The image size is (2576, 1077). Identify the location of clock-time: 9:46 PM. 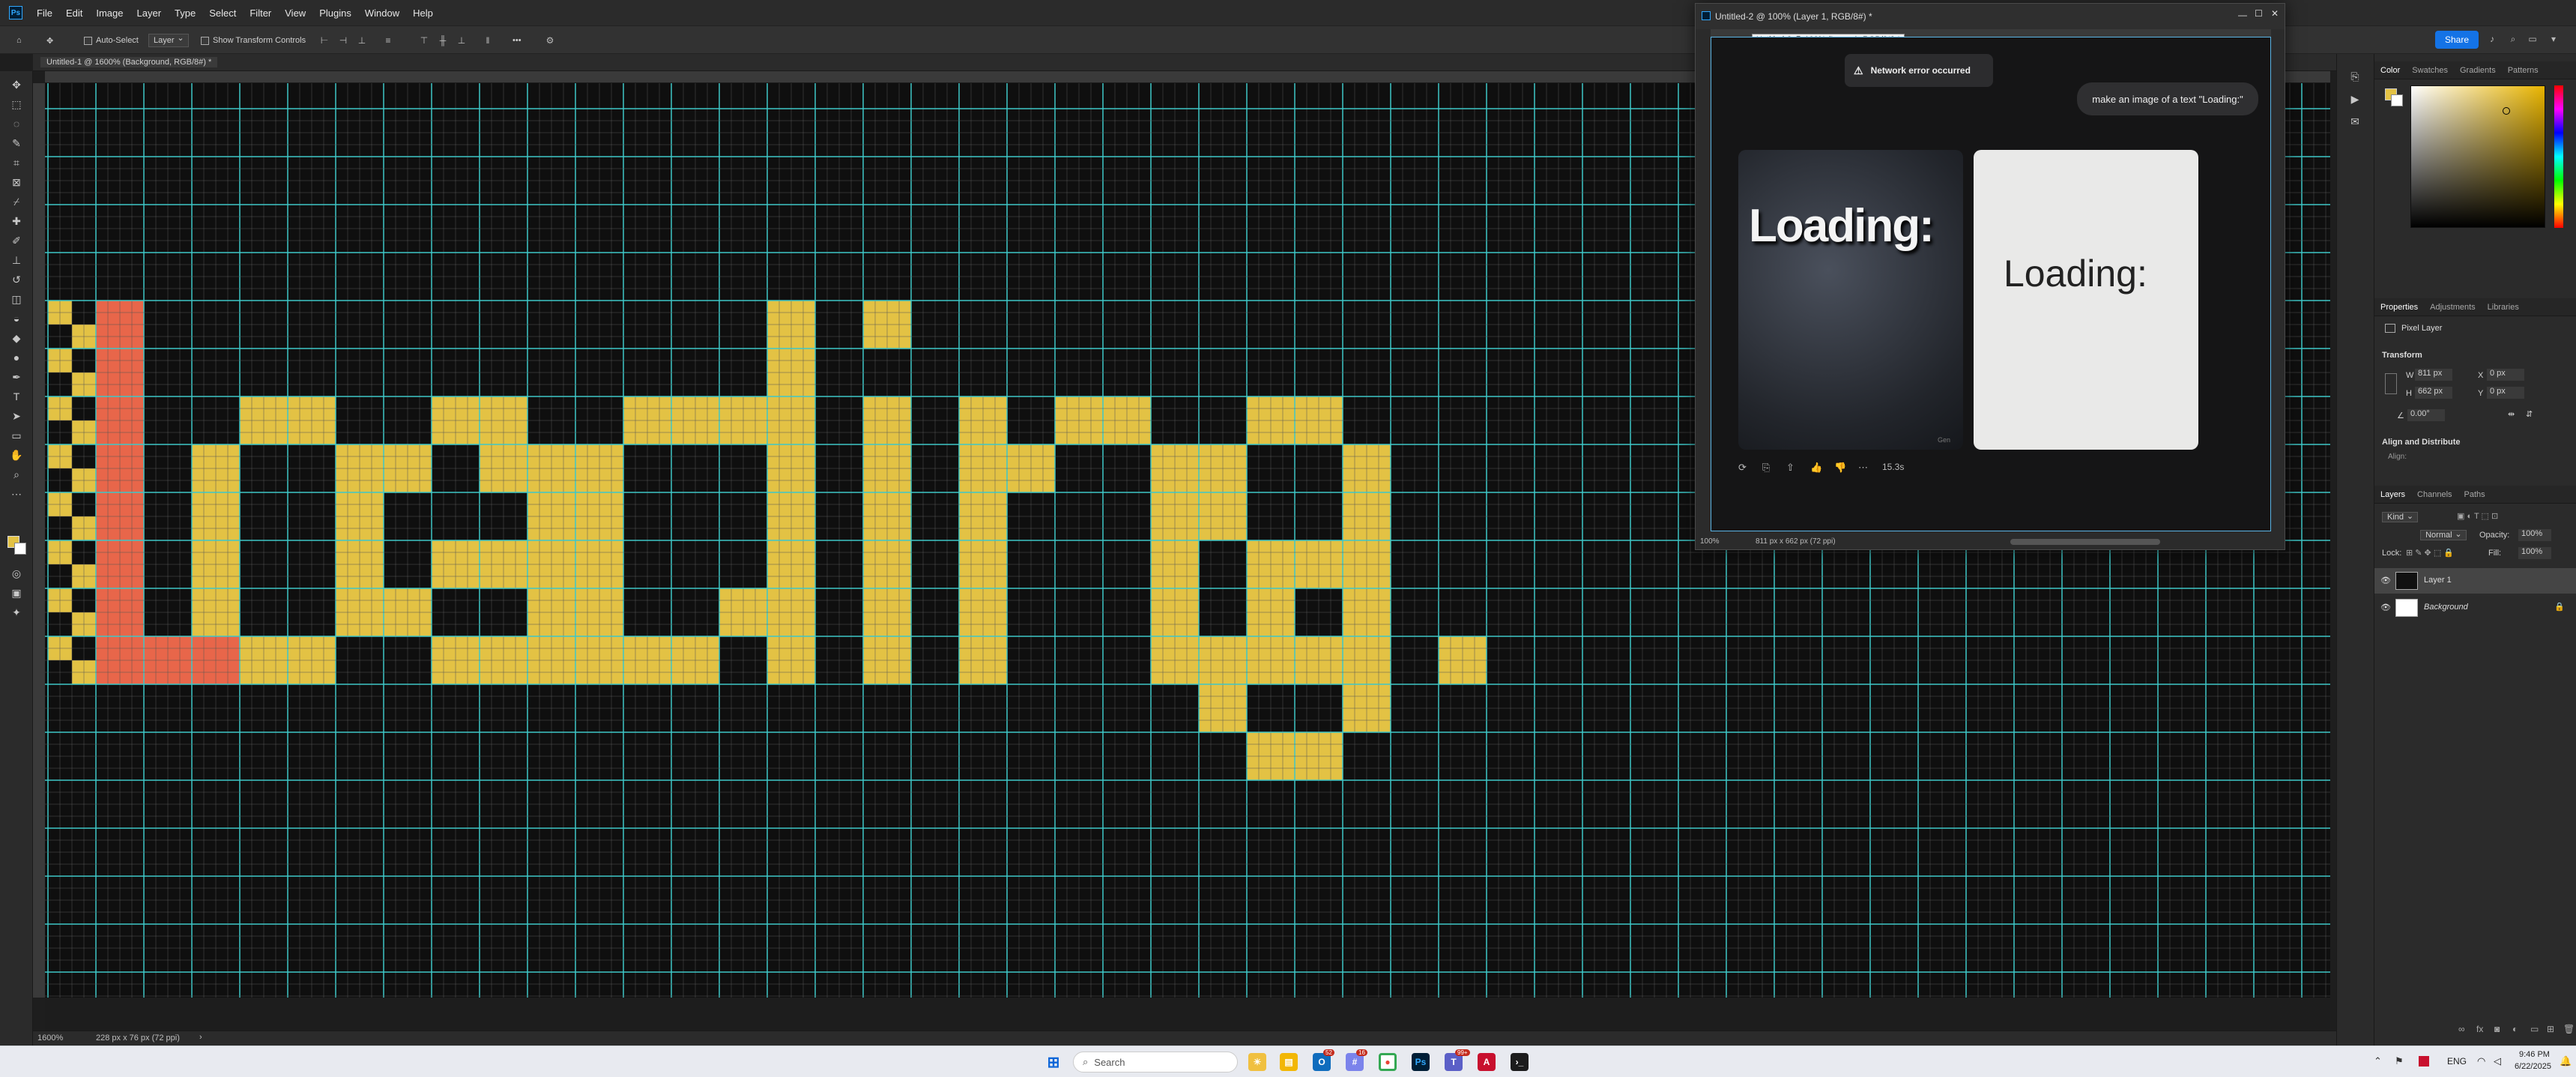
(2534, 1055).